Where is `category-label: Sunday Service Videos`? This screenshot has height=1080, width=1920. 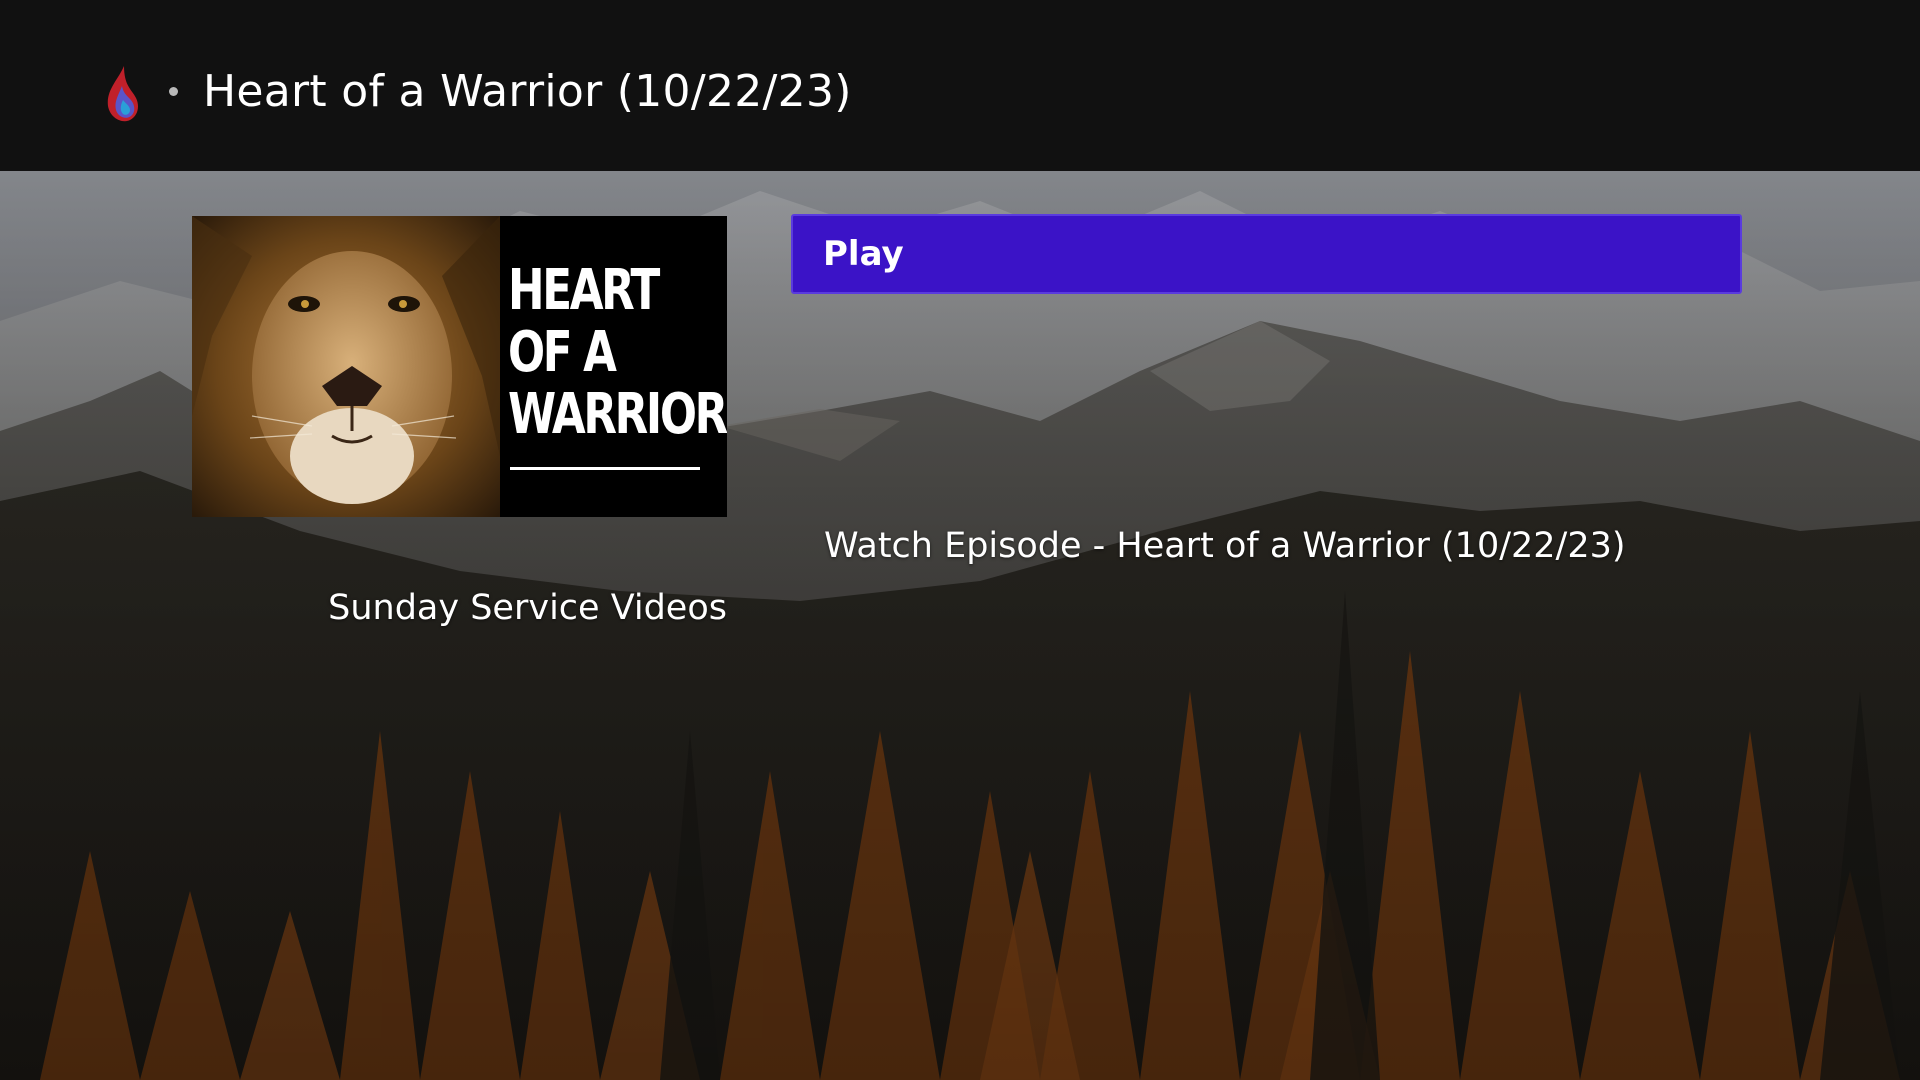 category-label: Sunday Service Videos is located at coordinates (527, 608).